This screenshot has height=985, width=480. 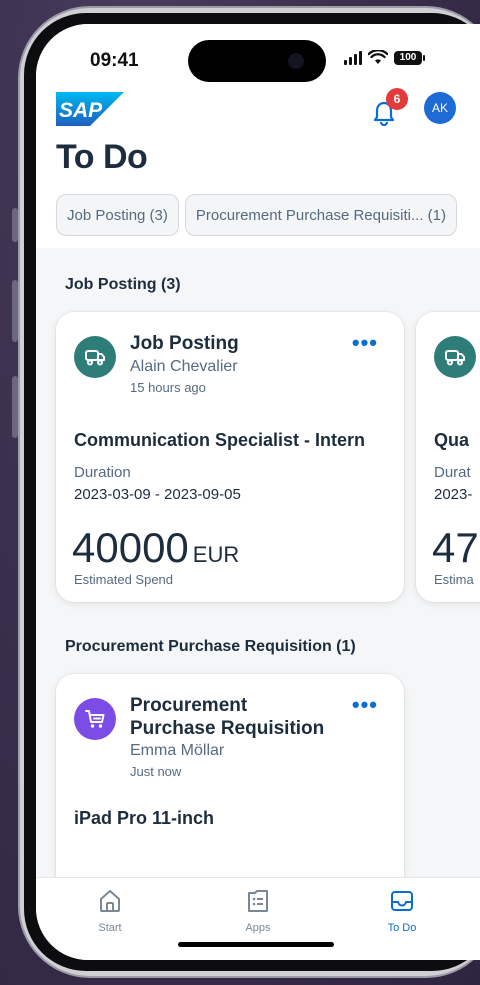 I want to click on card-headline: iPad Pro 11-inch, so click(x=144, y=818).